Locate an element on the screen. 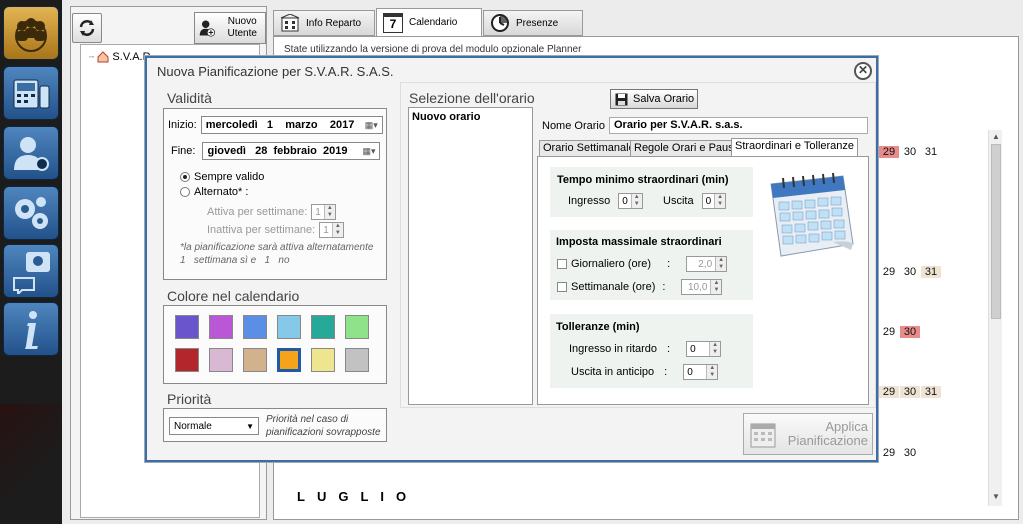  terminal-icon is located at coordinates (31, 93).